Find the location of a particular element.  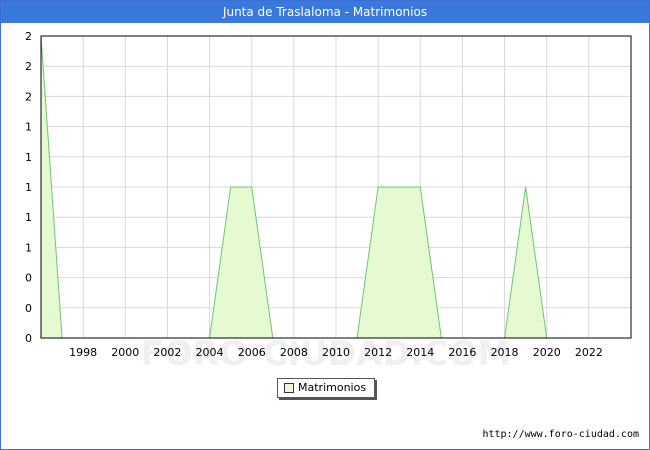

x-tick-label: 1998 is located at coordinates (83, 352).